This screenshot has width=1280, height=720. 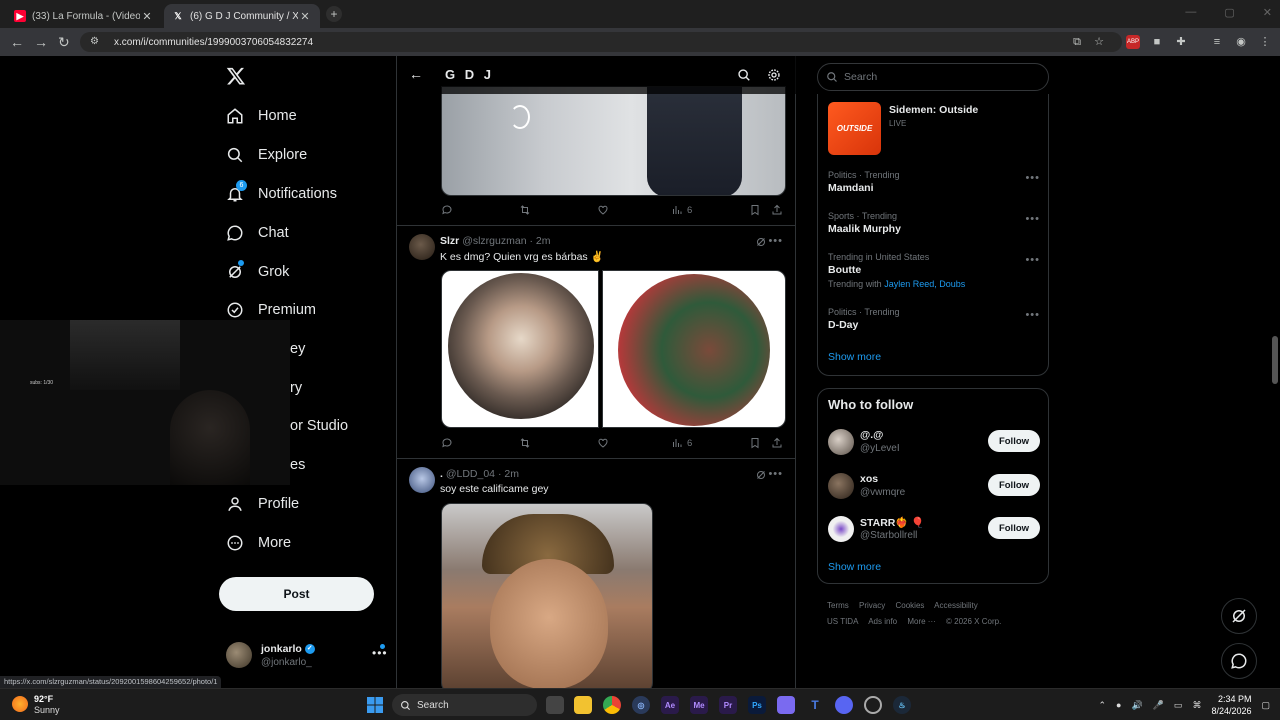 I want to click on nav-partial-3: es, so click(x=297, y=465).